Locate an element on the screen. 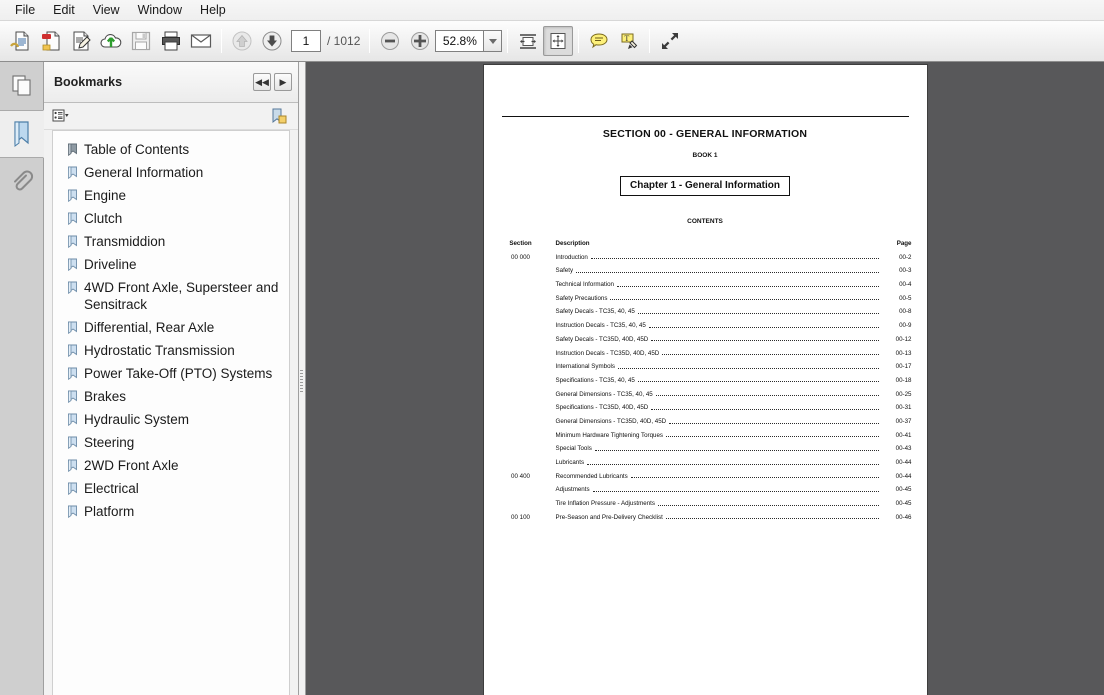  zoom-out-button is located at coordinates (390, 41).